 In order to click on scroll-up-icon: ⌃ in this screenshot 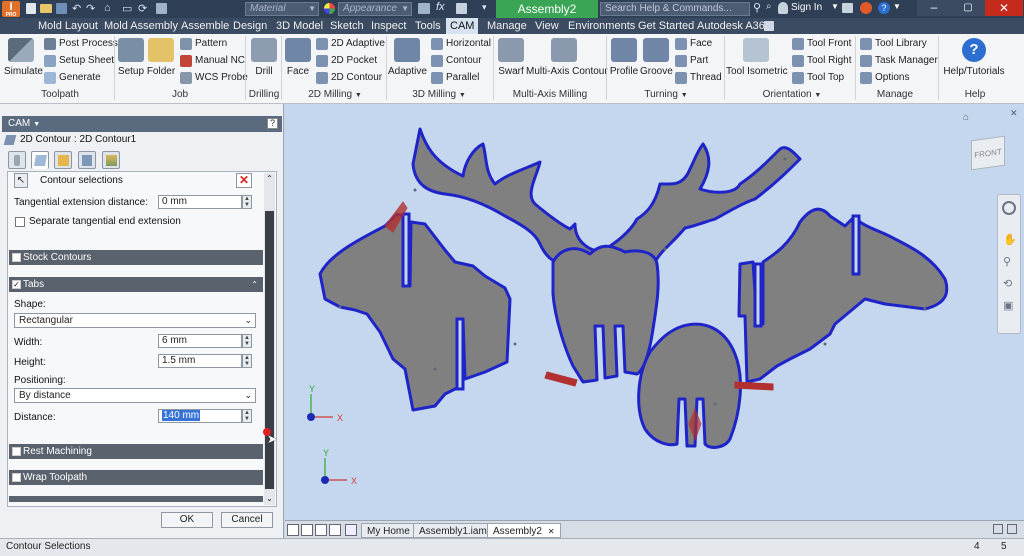, I will do `click(269, 179)`.